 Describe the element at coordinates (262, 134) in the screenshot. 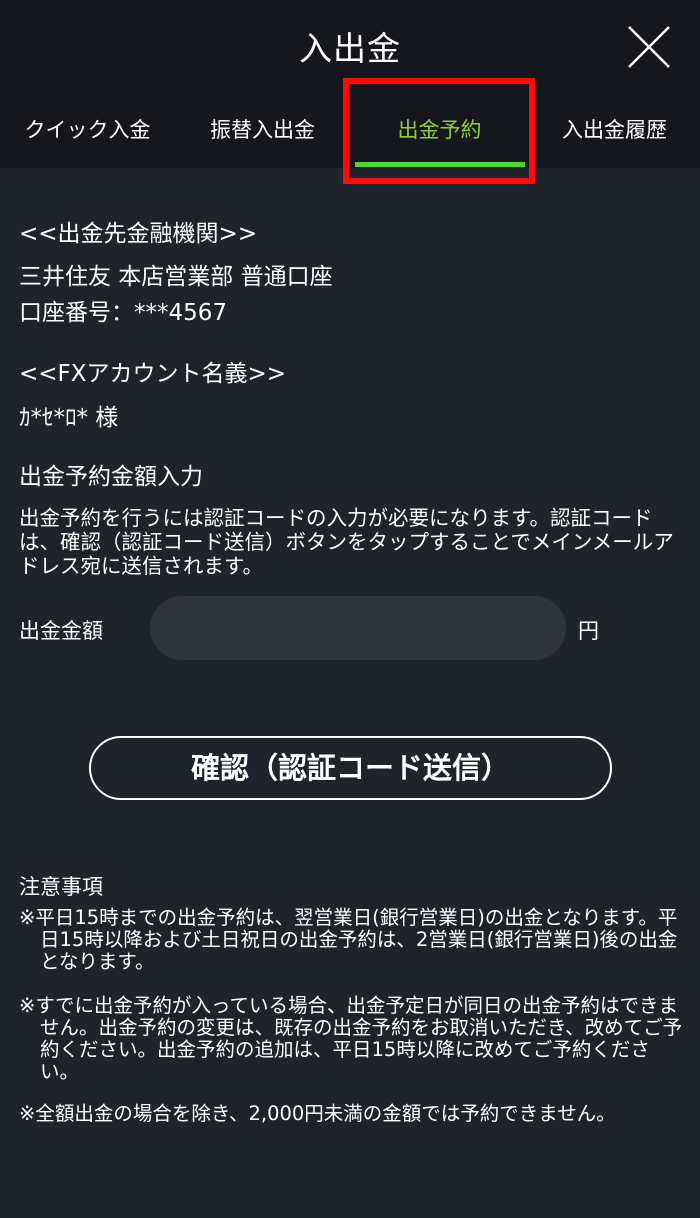

I see `tab-transfer: 振替入出金` at that location.